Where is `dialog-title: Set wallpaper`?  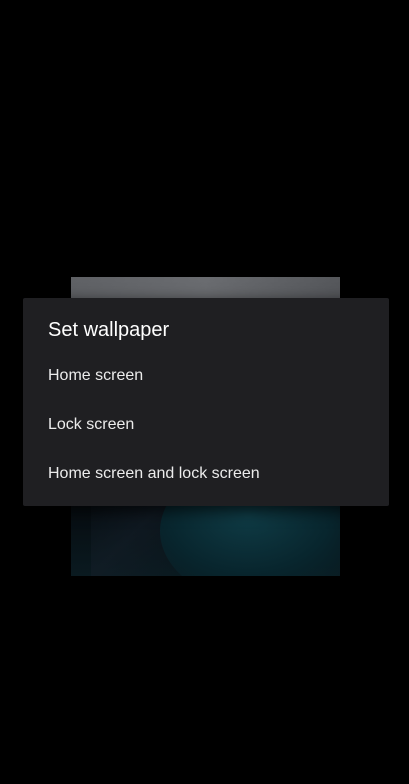
dialog-title: Set wallpaper is located at coordinates (109, 330).